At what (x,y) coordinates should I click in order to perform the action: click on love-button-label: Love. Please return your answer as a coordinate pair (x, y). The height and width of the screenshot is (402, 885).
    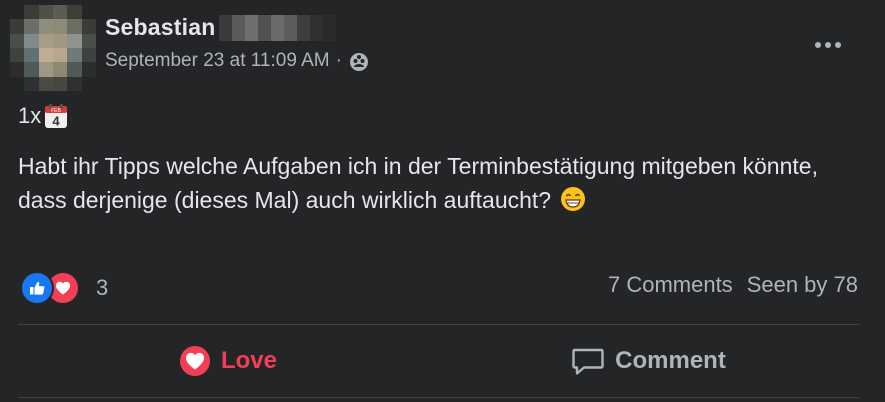
    Looking at the image, I should click on (248, 360).